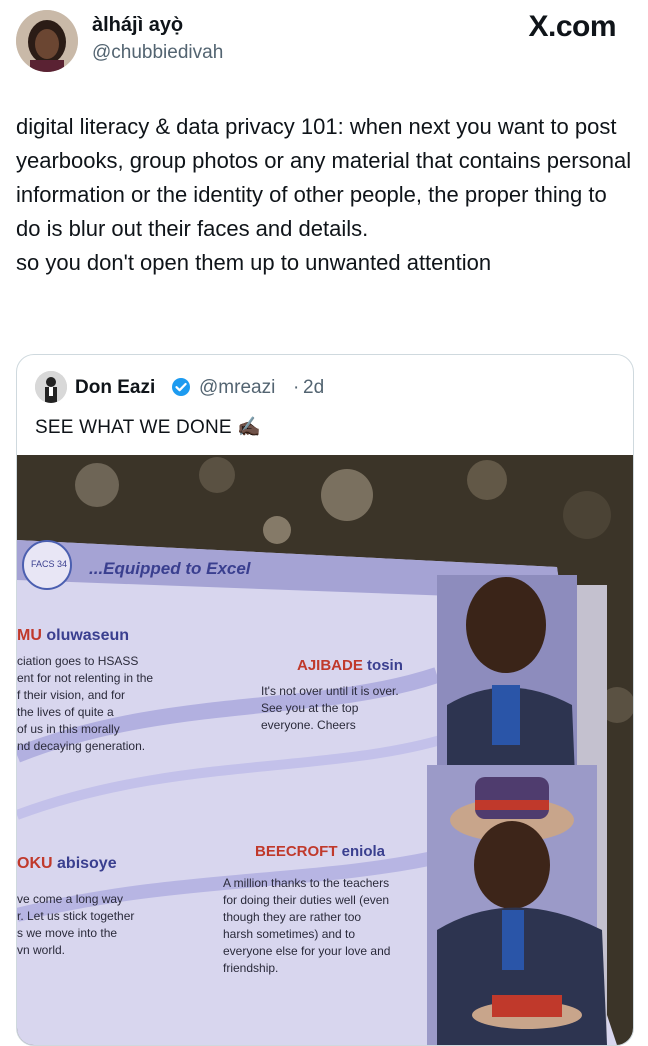 The image size is (648, 1046). What do you see at coordinates (49, 564) in the screenshot?
I see `yearbook-logo-text: FACS 34` at bounding box center [49, 564].